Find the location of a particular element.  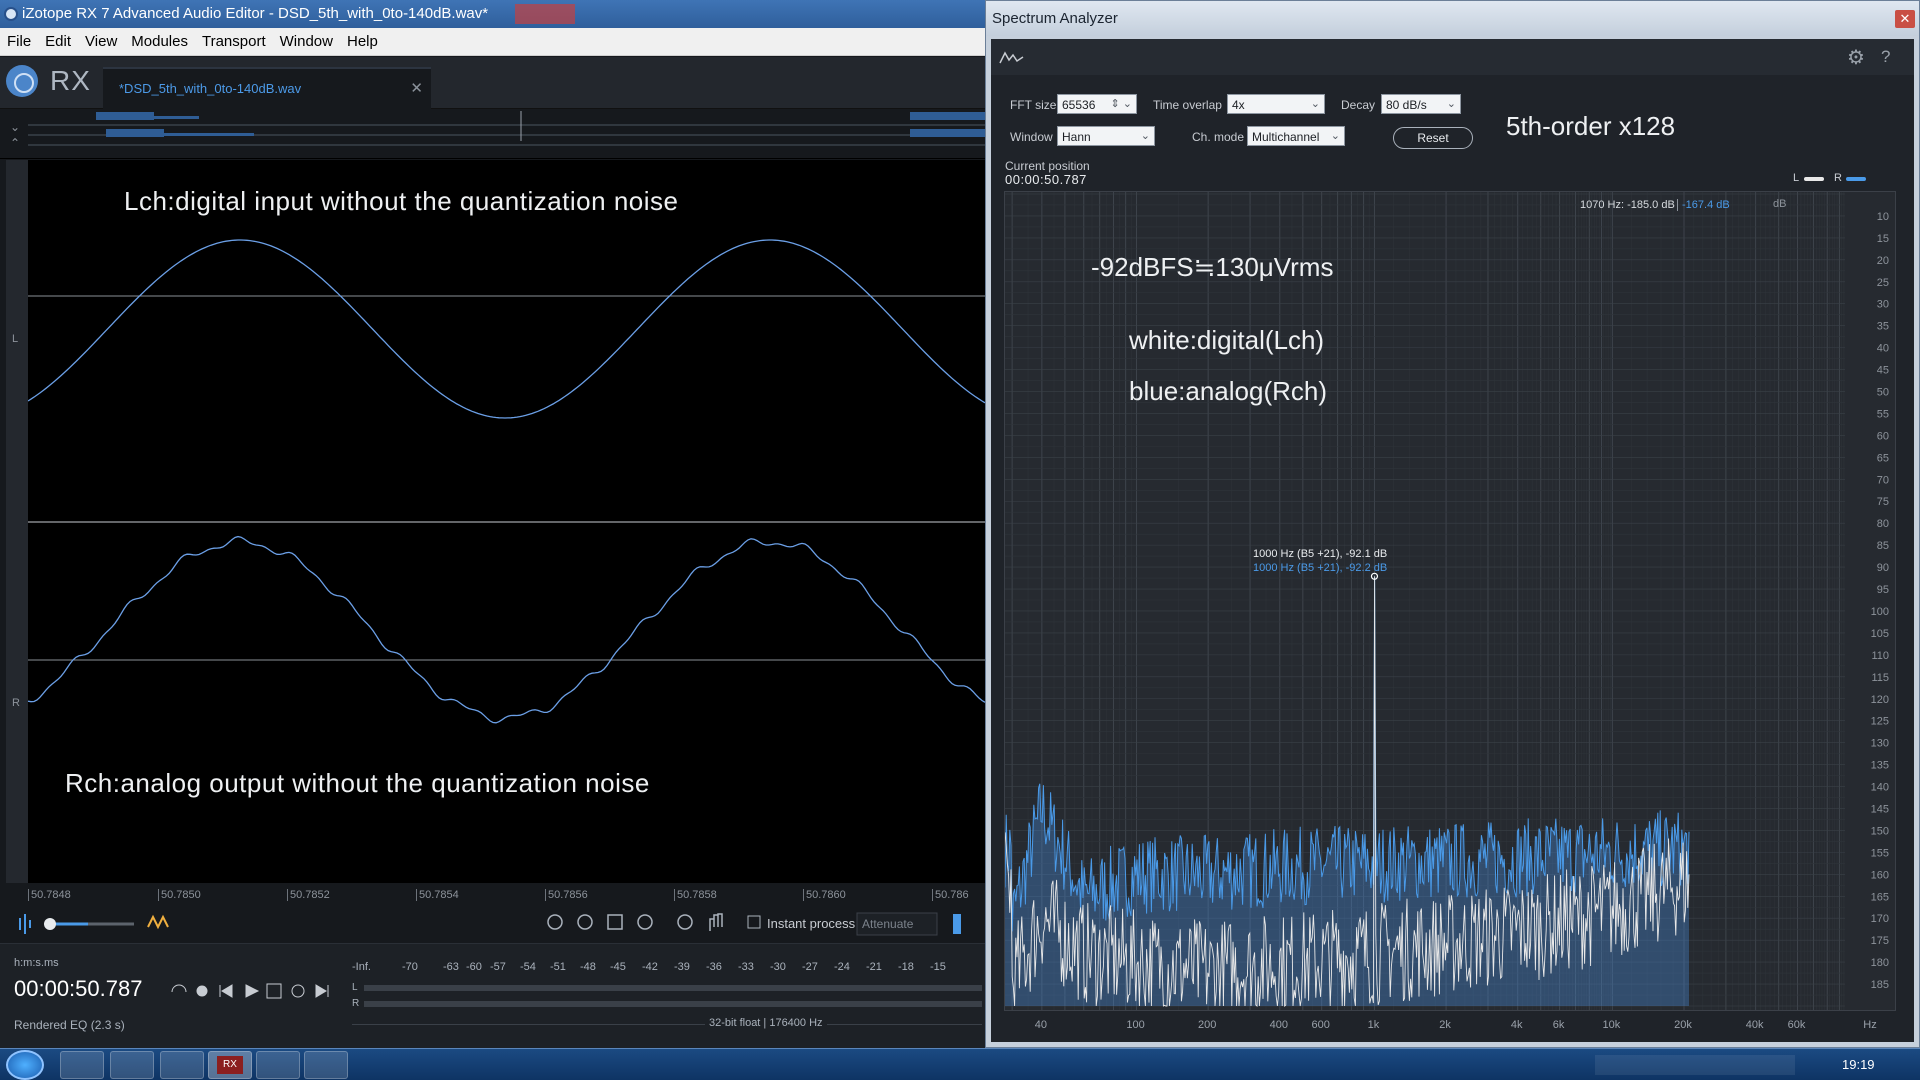

zoom-in-icon is located at coordinates (555, 922).